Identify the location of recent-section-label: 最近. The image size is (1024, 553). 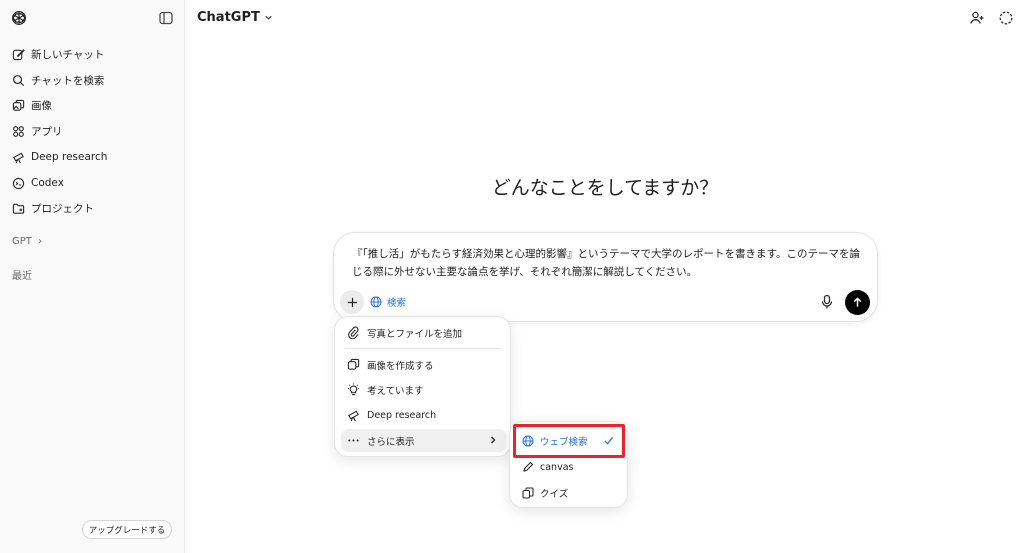
(22, 276).